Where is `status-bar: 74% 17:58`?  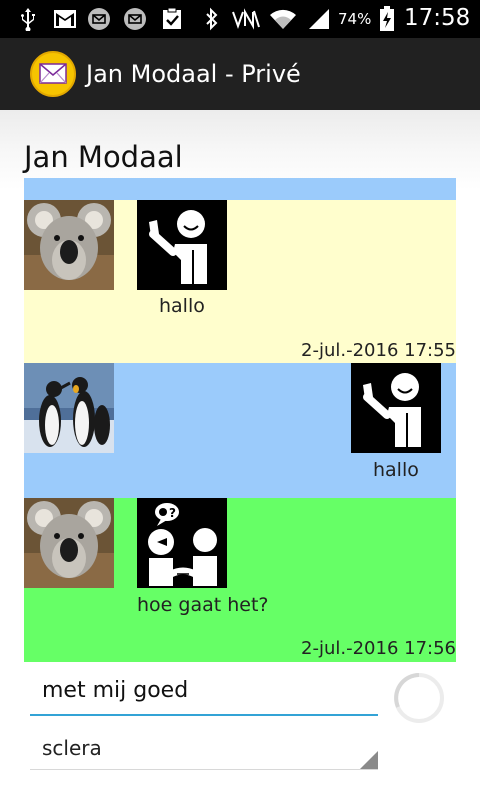
status-bar: 74% 17:58 is located at coordinates (240, 19).